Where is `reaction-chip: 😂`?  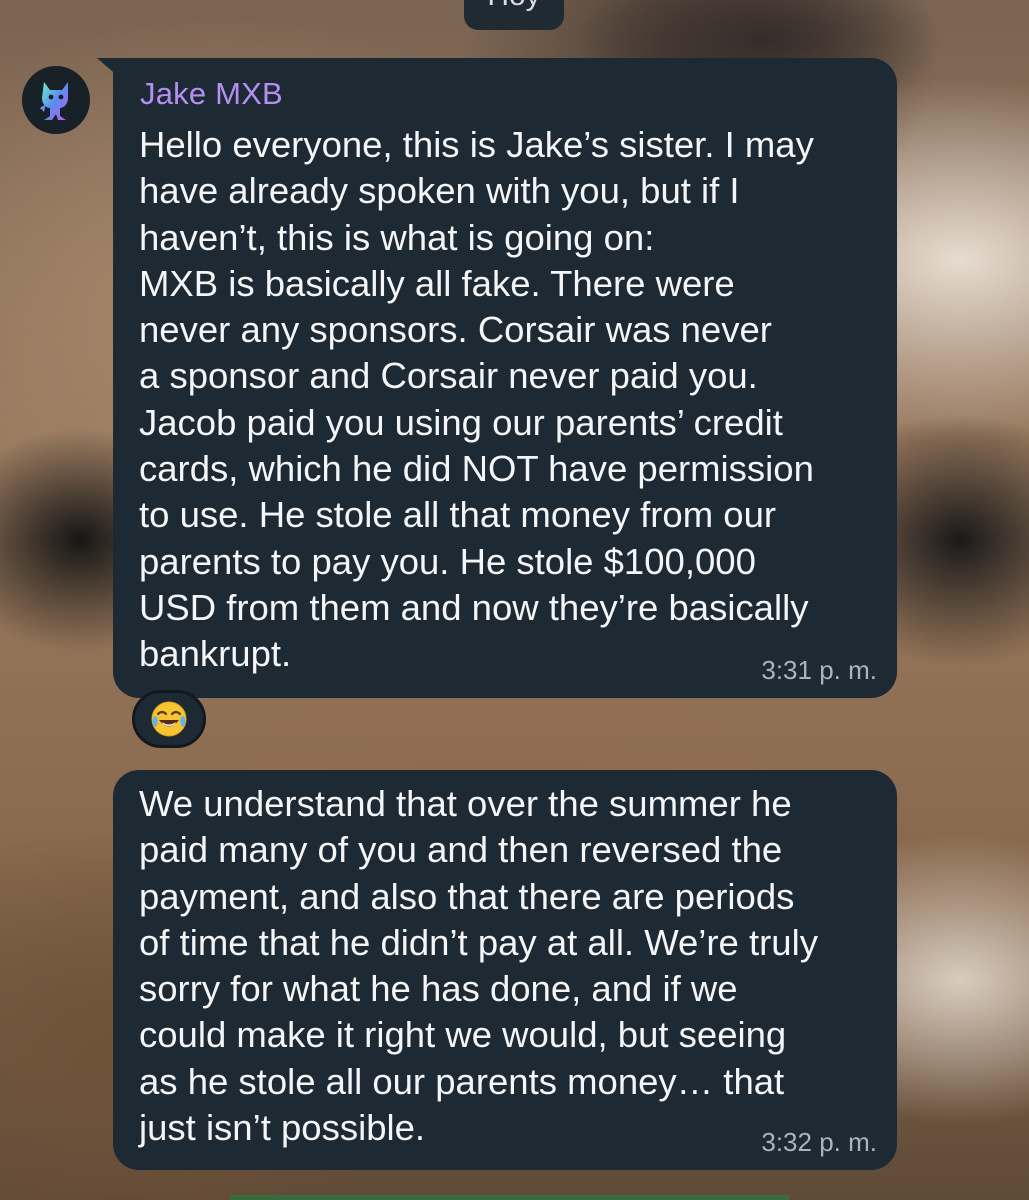
reaction-chip: 😂 is located at coordinates (169, 719).